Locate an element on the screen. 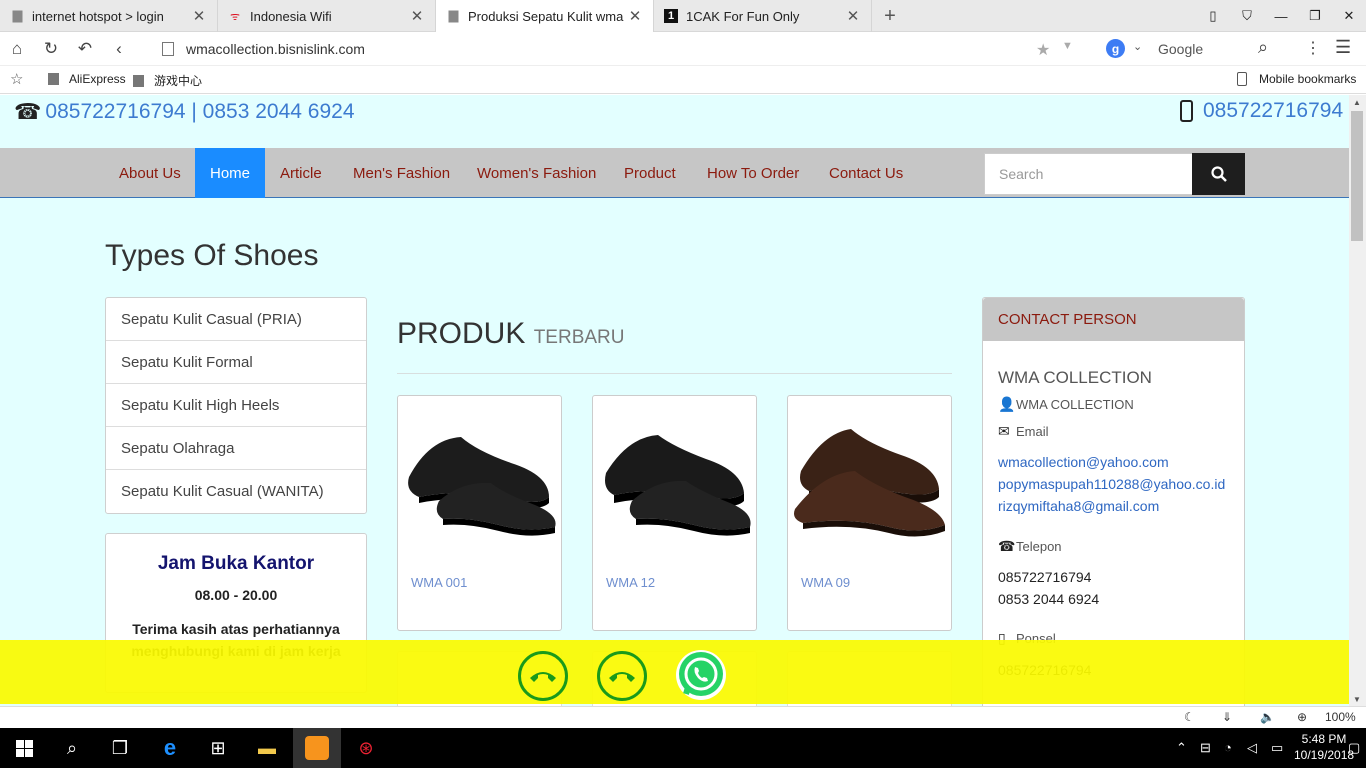  product-card: WMA 001 is located at coordinates (479, 513).